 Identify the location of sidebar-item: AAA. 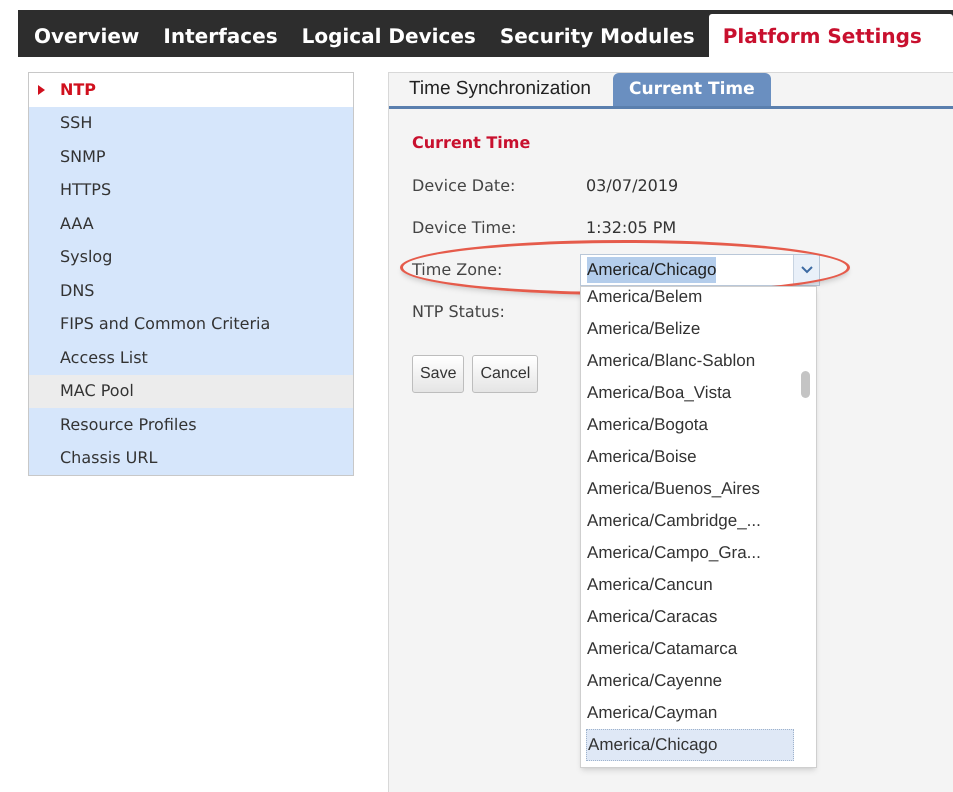
(191, 223).